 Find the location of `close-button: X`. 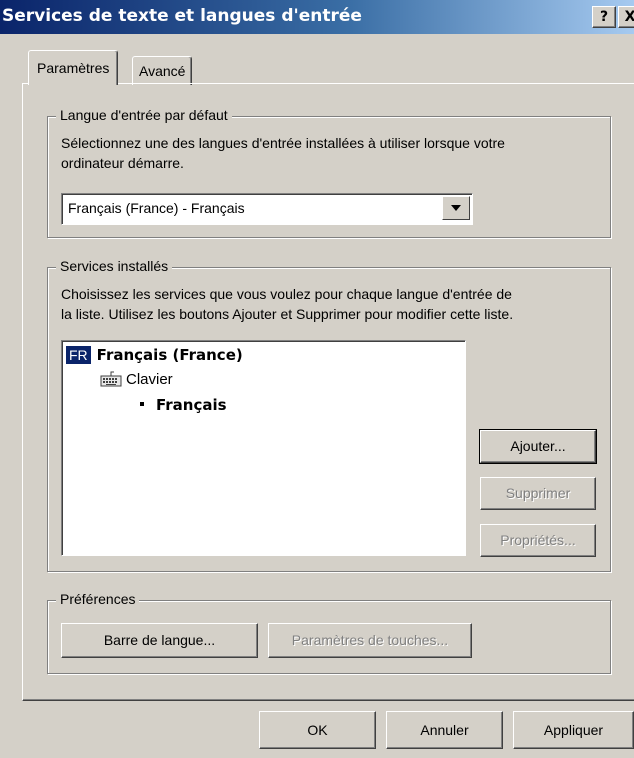

close-button: X is located at coordinates (626, 17).